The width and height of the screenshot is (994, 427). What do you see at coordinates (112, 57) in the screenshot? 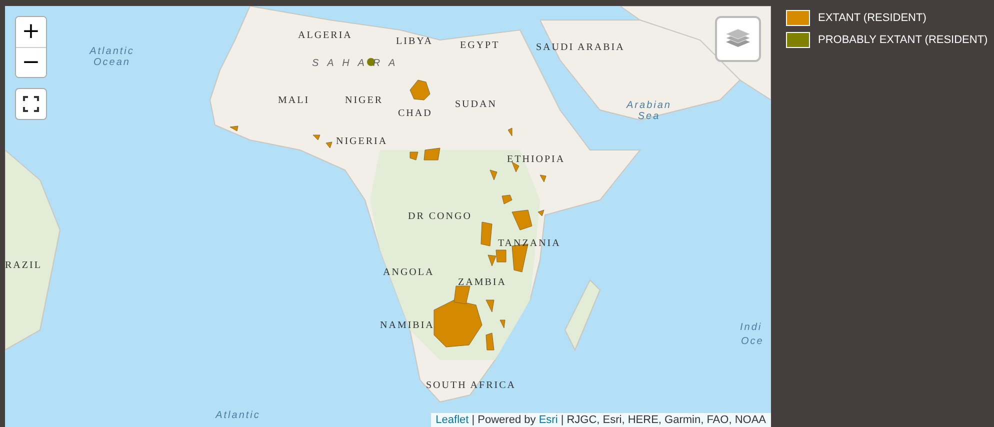
I see `water-label: Atlantic Ocean` at bounding box center [112, 57].